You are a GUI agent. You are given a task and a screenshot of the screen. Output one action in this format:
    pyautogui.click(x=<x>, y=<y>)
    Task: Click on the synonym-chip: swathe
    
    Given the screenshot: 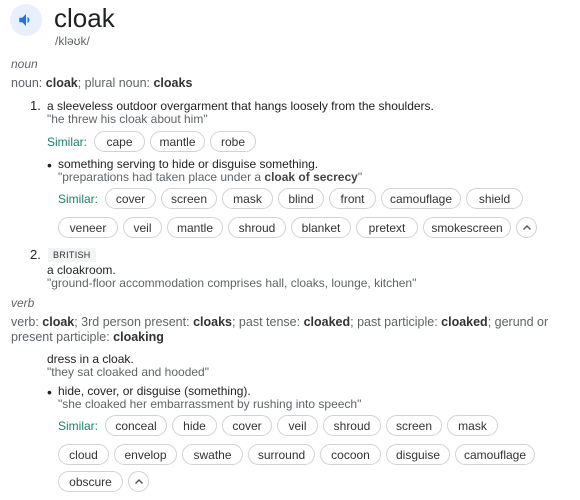 What is the action you would take?
    pyautogui.click(x=212, y=454)
    